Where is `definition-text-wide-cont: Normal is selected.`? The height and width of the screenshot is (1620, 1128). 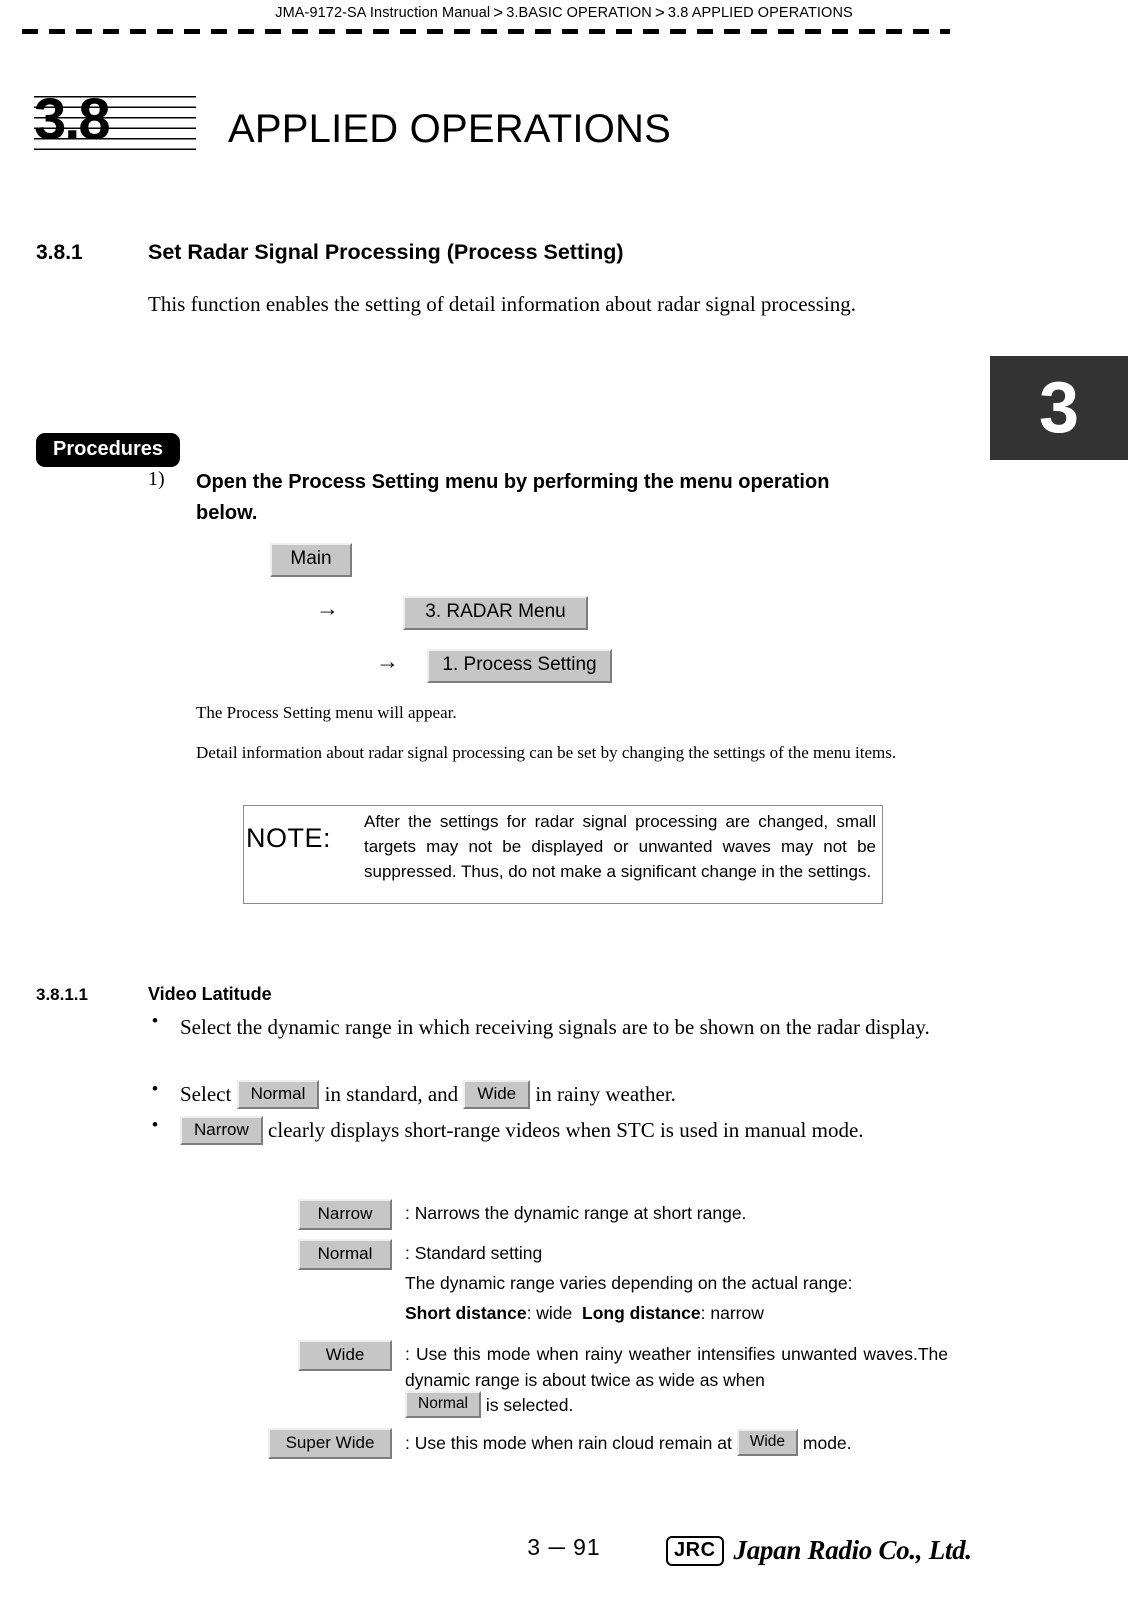 definition-text-wide-cont: Normal is selected. is located at coordinates (489, 1405).